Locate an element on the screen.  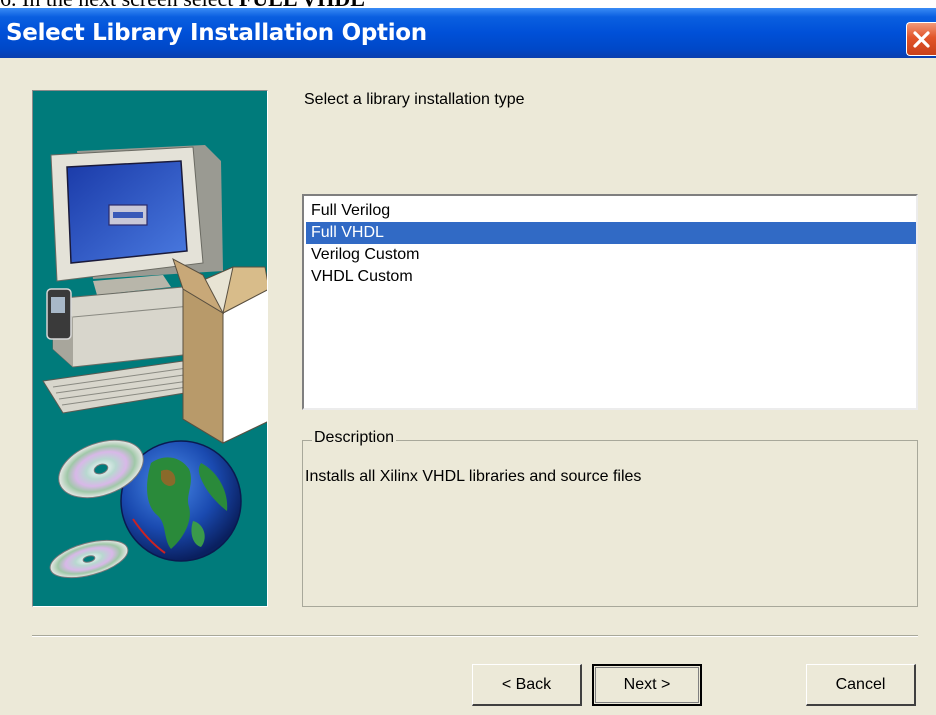
close-x-icon is located at coordinates (921, 39).